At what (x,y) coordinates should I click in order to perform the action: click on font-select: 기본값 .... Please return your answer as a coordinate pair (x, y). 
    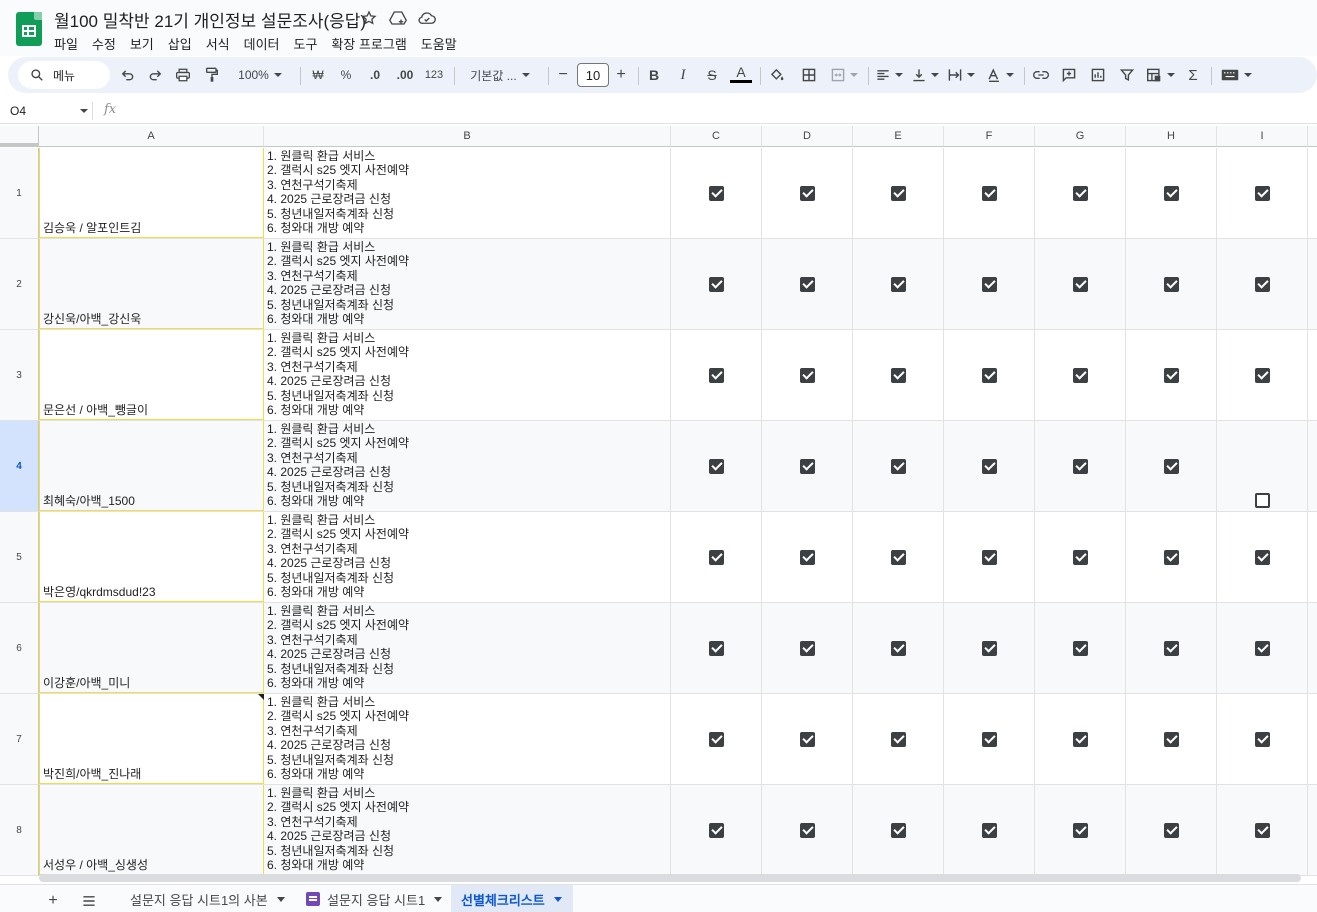
    Looking at the image, I should click on (500, 75).